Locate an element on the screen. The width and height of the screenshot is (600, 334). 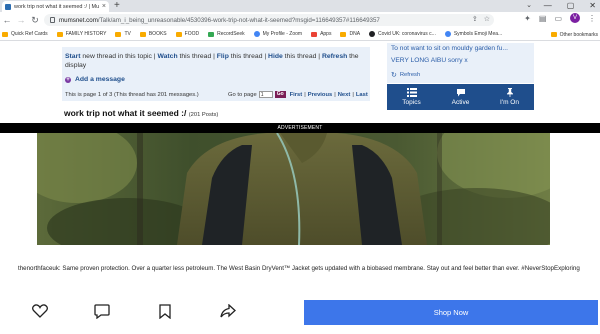
bookmark-food: FOOD is located at coordinates (187, 34).